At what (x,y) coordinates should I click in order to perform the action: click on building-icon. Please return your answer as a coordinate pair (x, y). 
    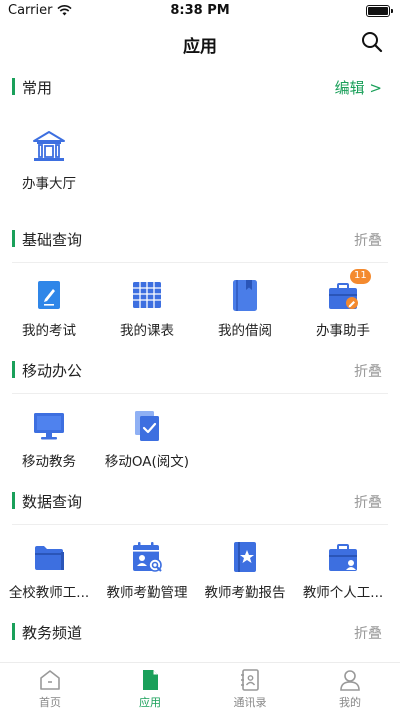
    Looking at the image, I should click on (49, 146).